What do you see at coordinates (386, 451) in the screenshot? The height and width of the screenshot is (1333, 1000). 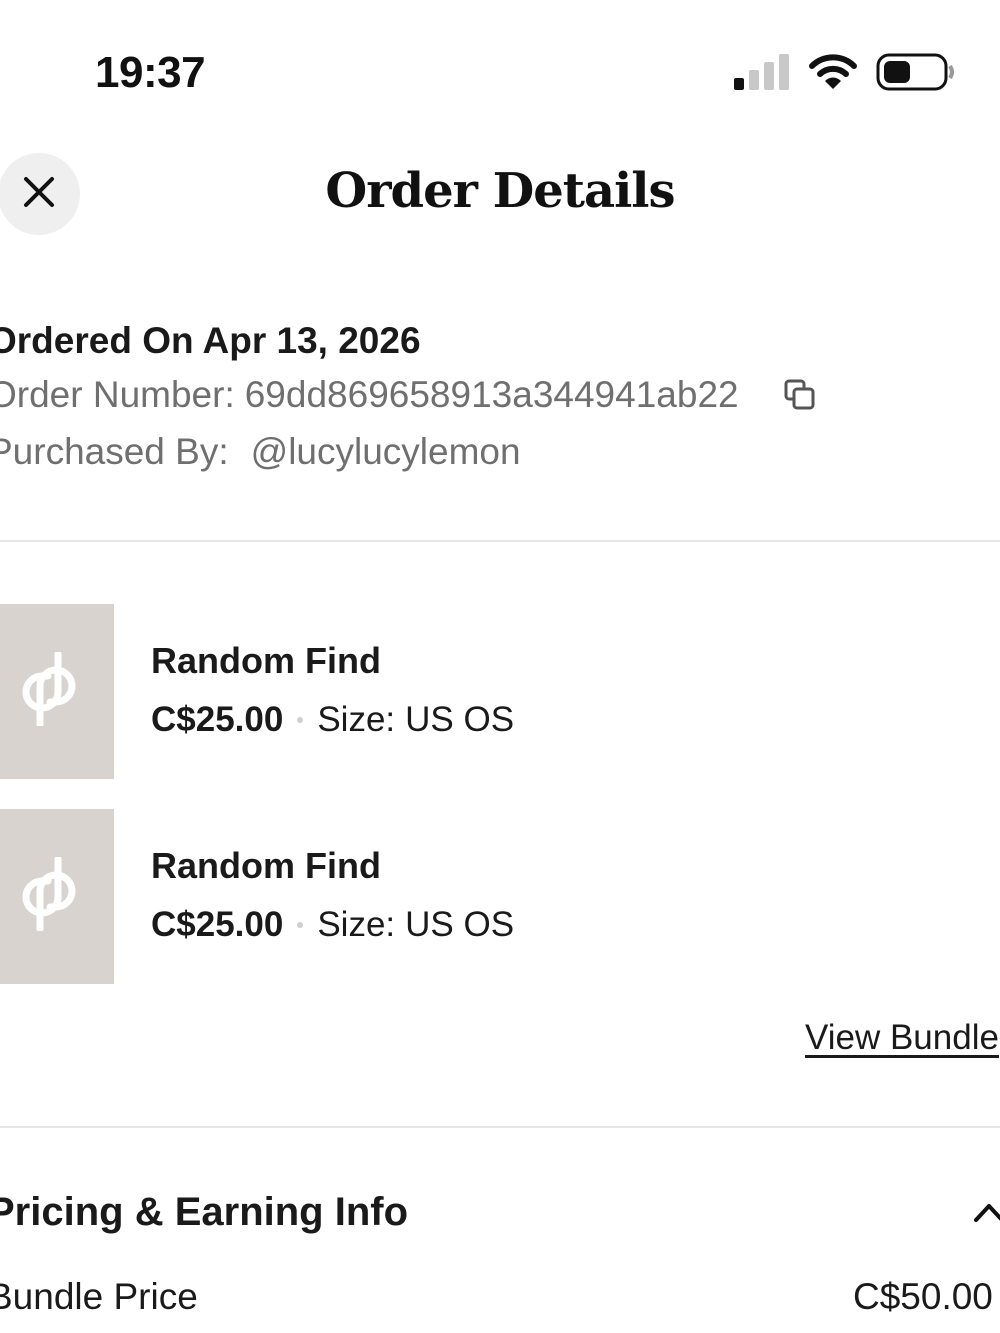 I see `purchased-by-username: @lucylucylemon` at bounding box center [386, 451].